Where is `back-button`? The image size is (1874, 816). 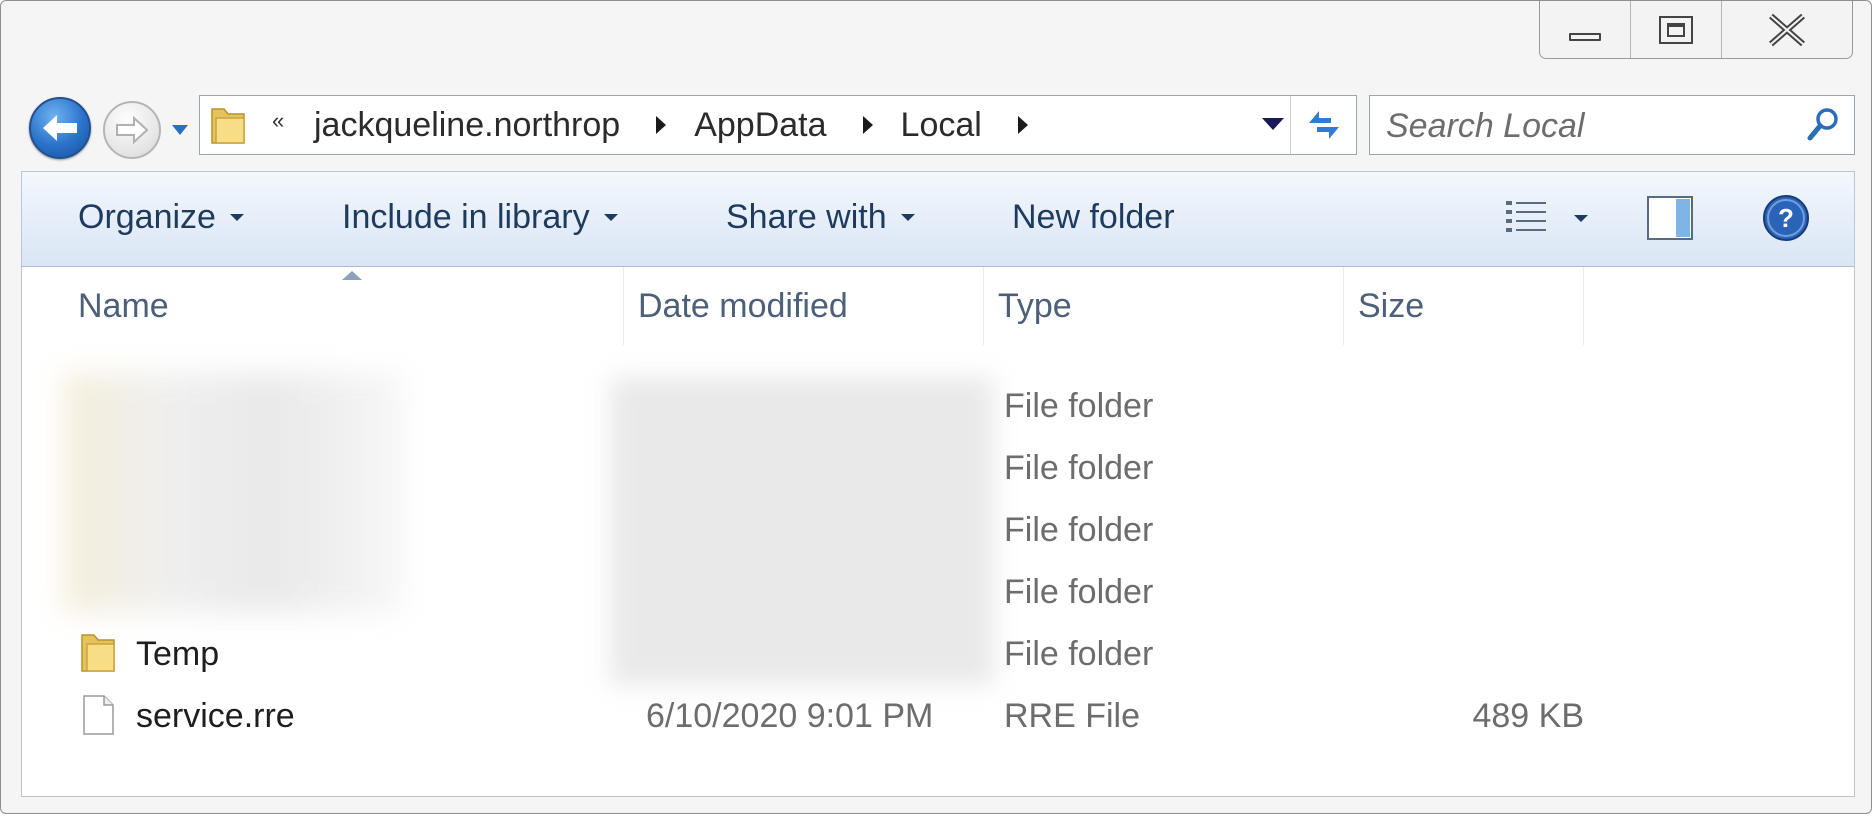 back-button is located at coordinates (60, 128).